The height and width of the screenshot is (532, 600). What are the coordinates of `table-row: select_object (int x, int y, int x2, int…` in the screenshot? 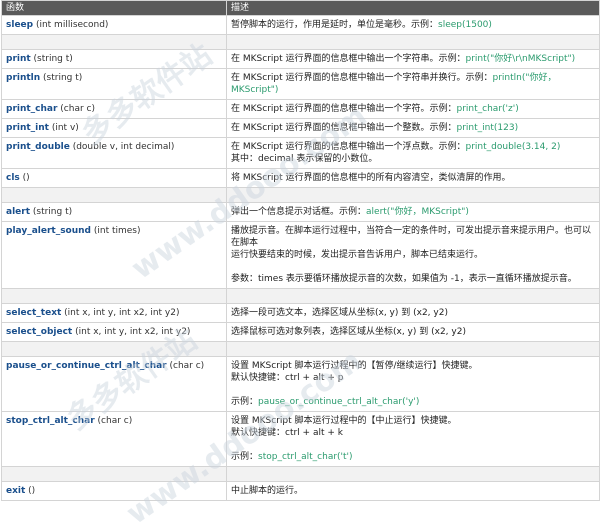 It's located at (300, 332).